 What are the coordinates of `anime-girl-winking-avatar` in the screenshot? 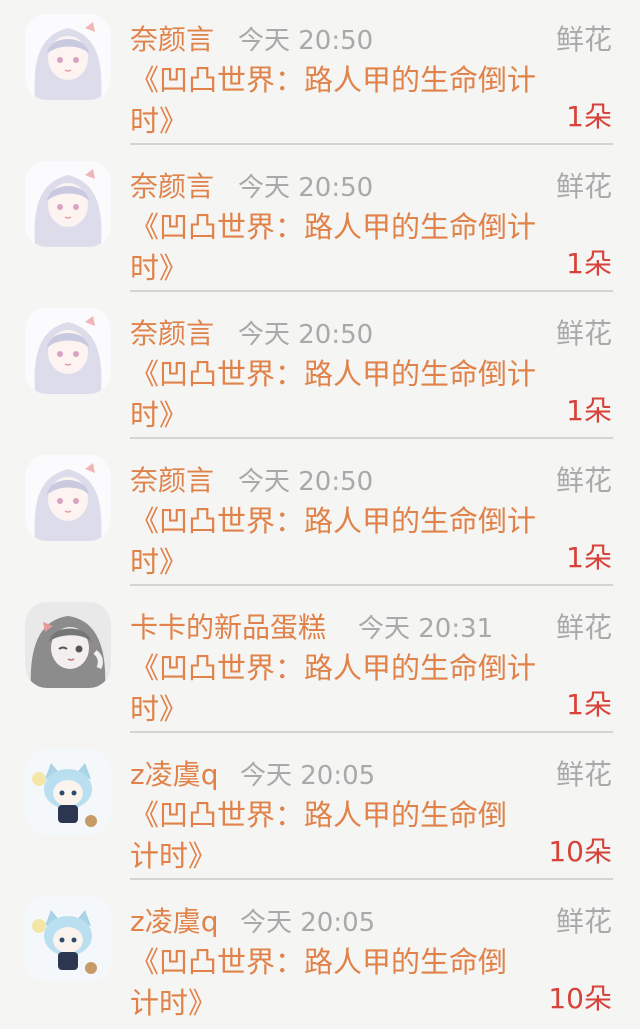 It's located at (68, 645).